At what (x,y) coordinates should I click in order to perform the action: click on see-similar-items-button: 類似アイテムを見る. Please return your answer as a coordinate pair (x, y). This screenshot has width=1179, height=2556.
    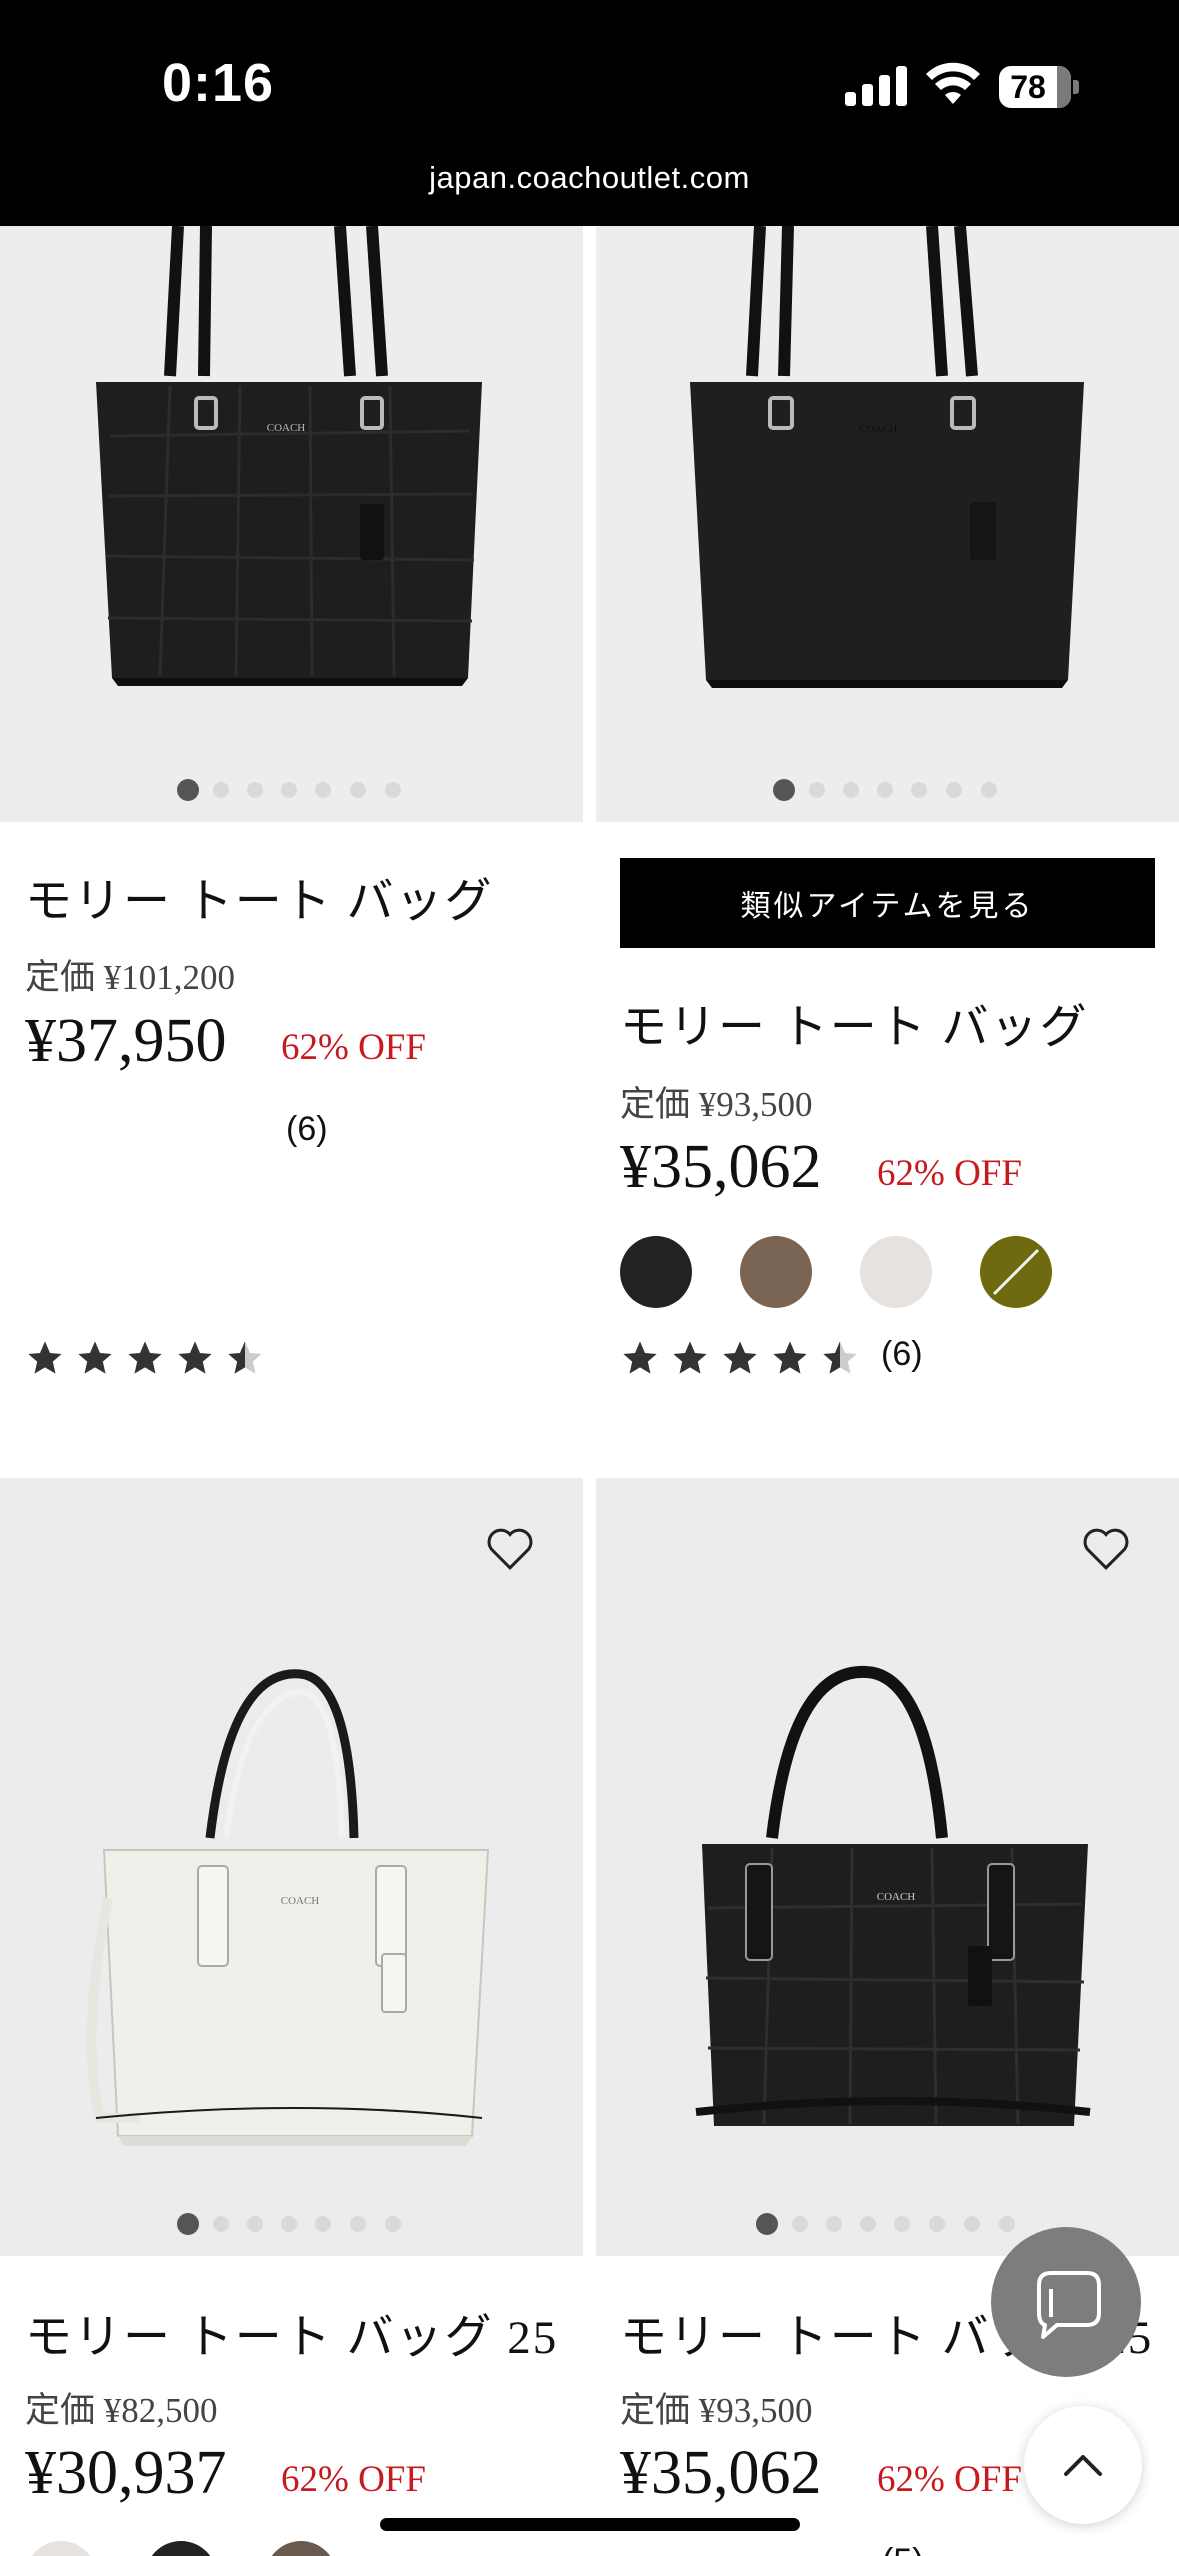
    Looking at the image, I should click on (887, 903).